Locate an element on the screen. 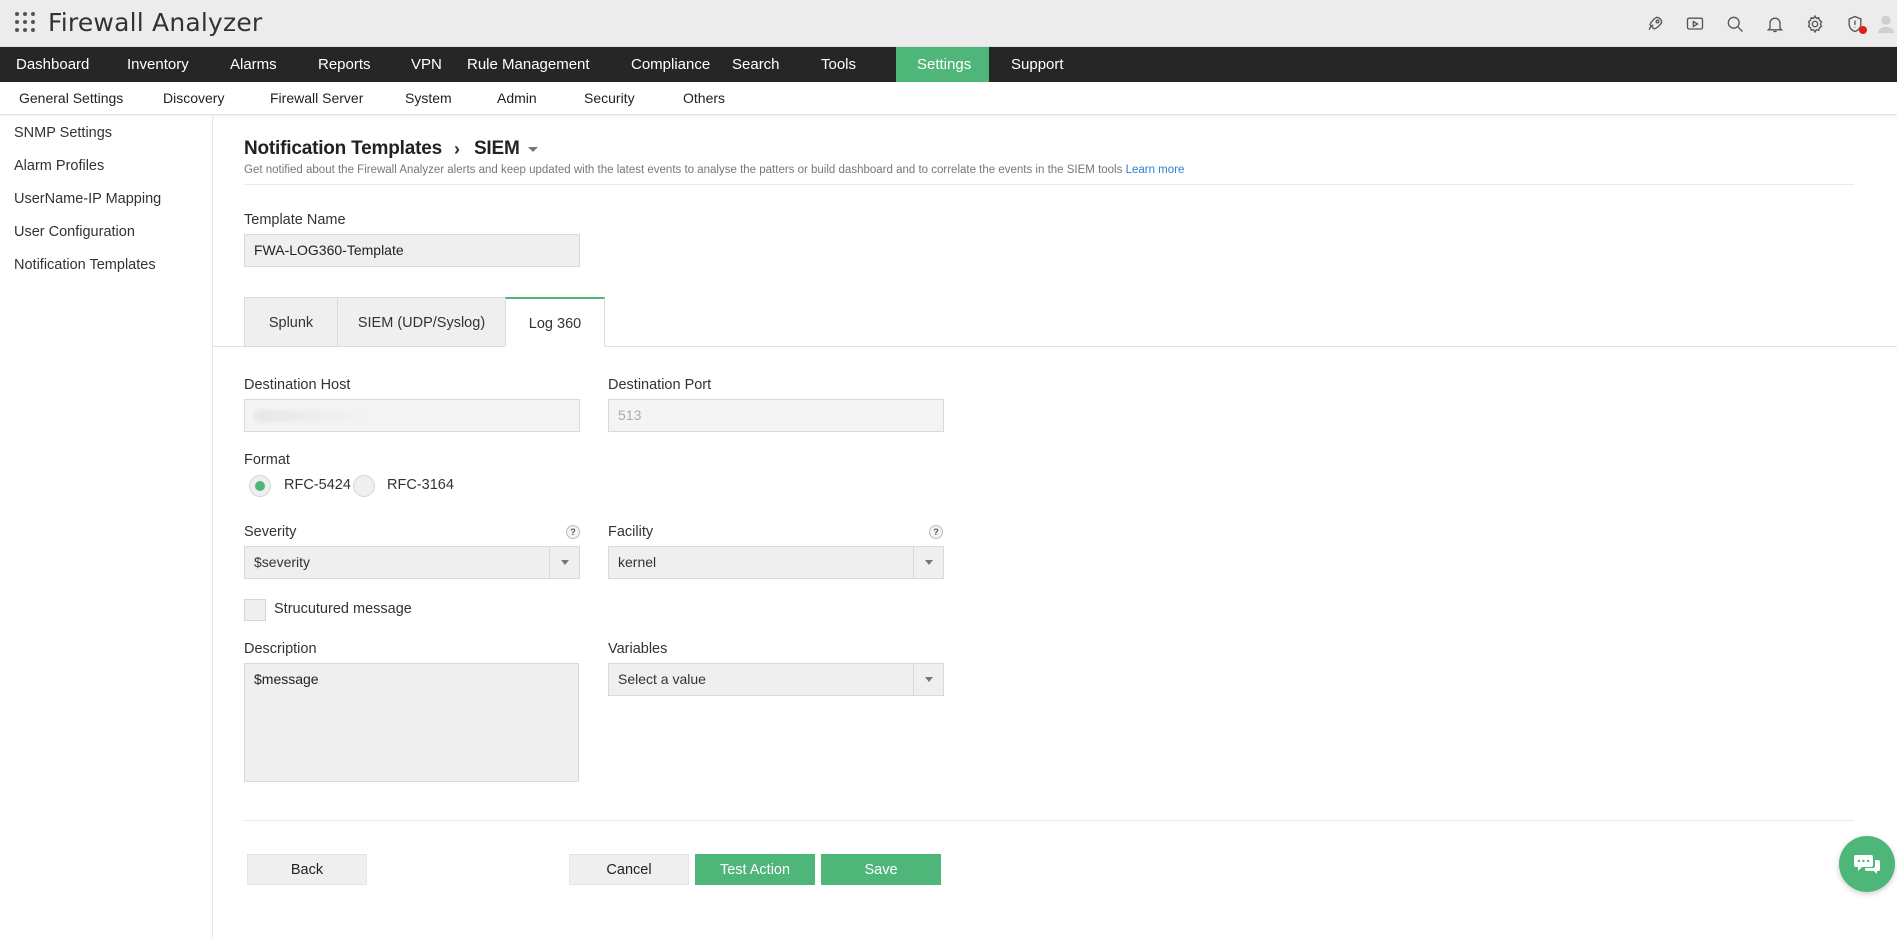  sidebar-item-username-ip-mapping: UserName-IP Mapping is located at coordinates (87, 199).